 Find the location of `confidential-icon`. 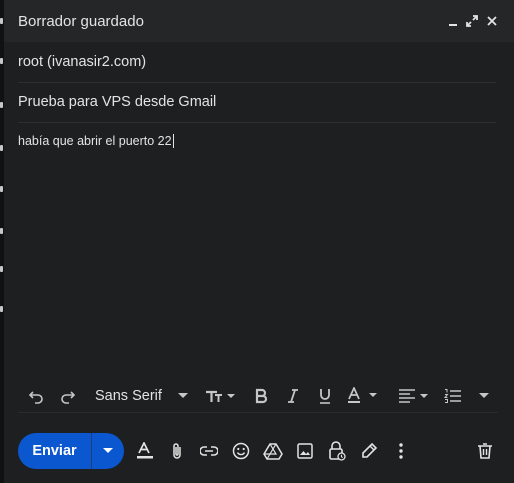

confidential-icon is located at coordinates (337, 451).